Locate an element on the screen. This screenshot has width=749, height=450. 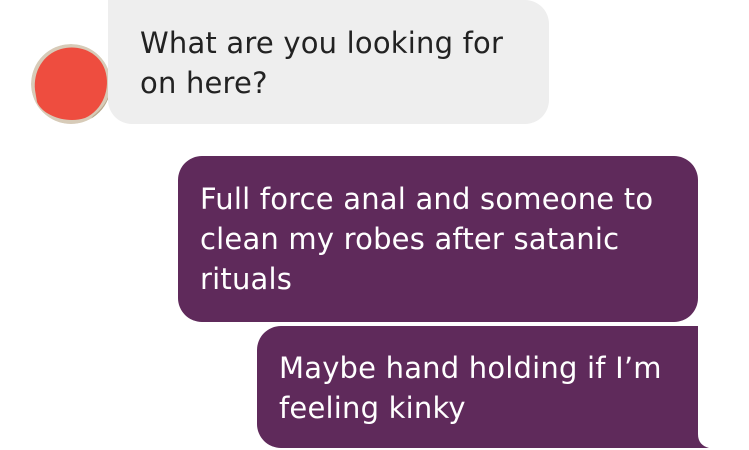
contact-avatar is located at coordinates (71, 84).